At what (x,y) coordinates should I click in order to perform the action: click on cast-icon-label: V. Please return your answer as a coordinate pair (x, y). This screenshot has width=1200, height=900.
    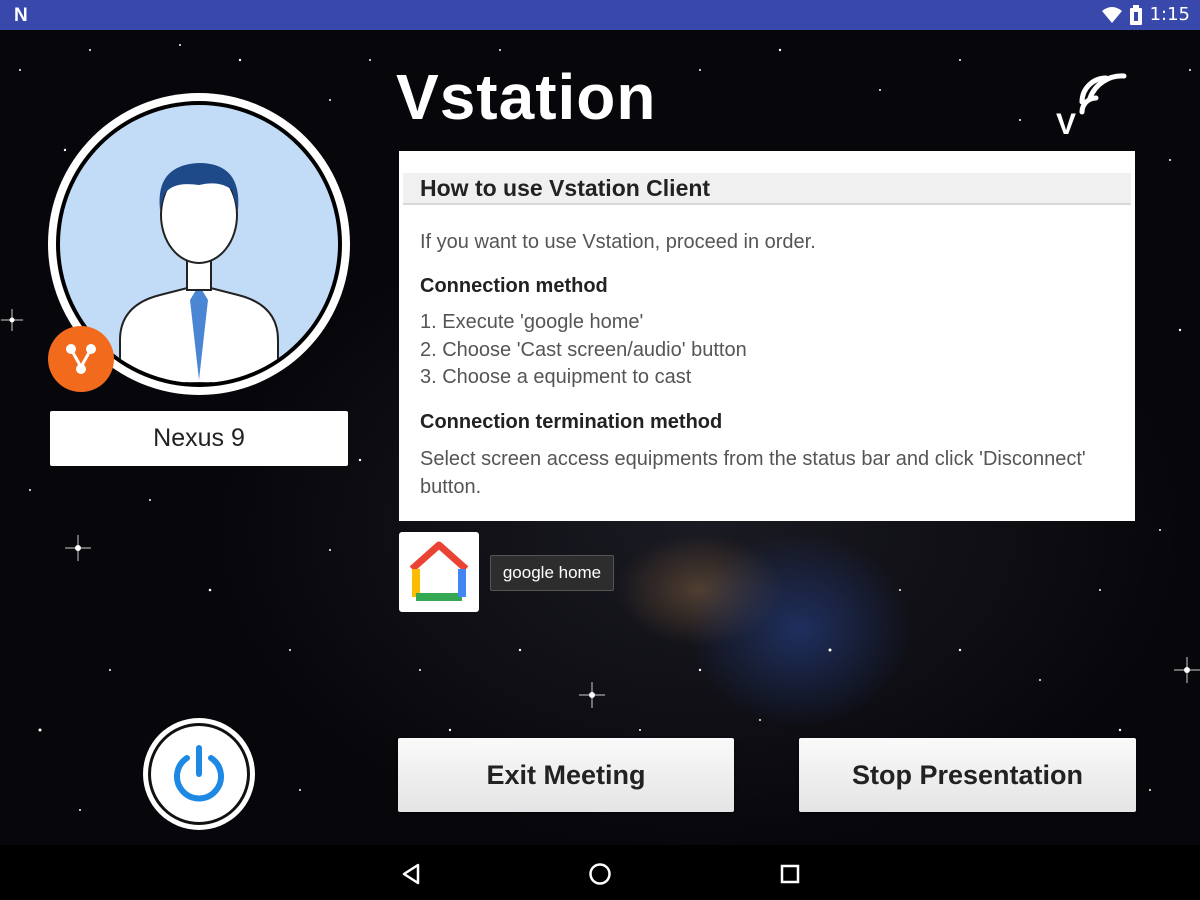
    Looking at the image, I should click on (1066, 123).